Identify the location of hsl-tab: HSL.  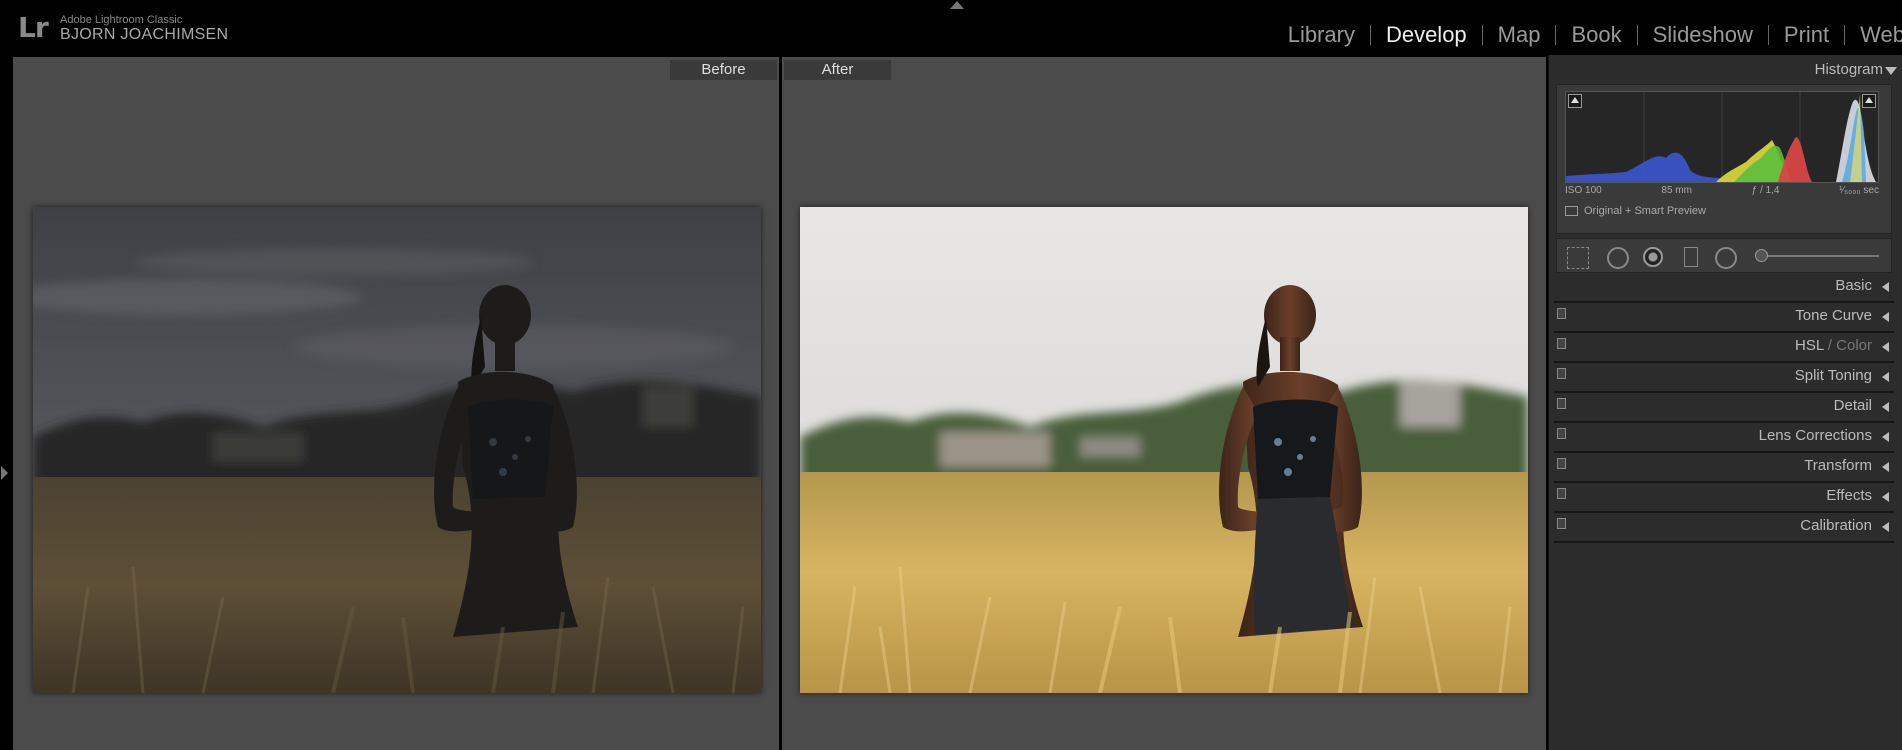
(1809, 345).